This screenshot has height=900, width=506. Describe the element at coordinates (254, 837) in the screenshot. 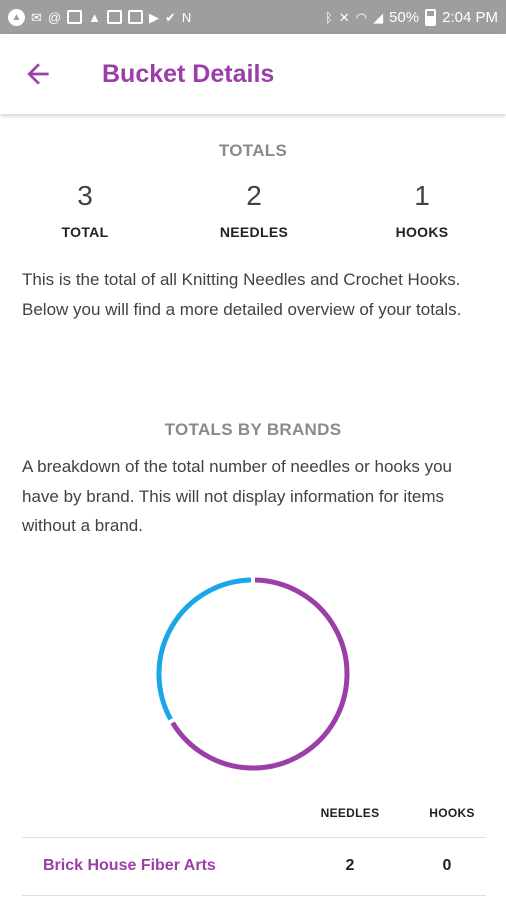

I see `table-divider` at that location.